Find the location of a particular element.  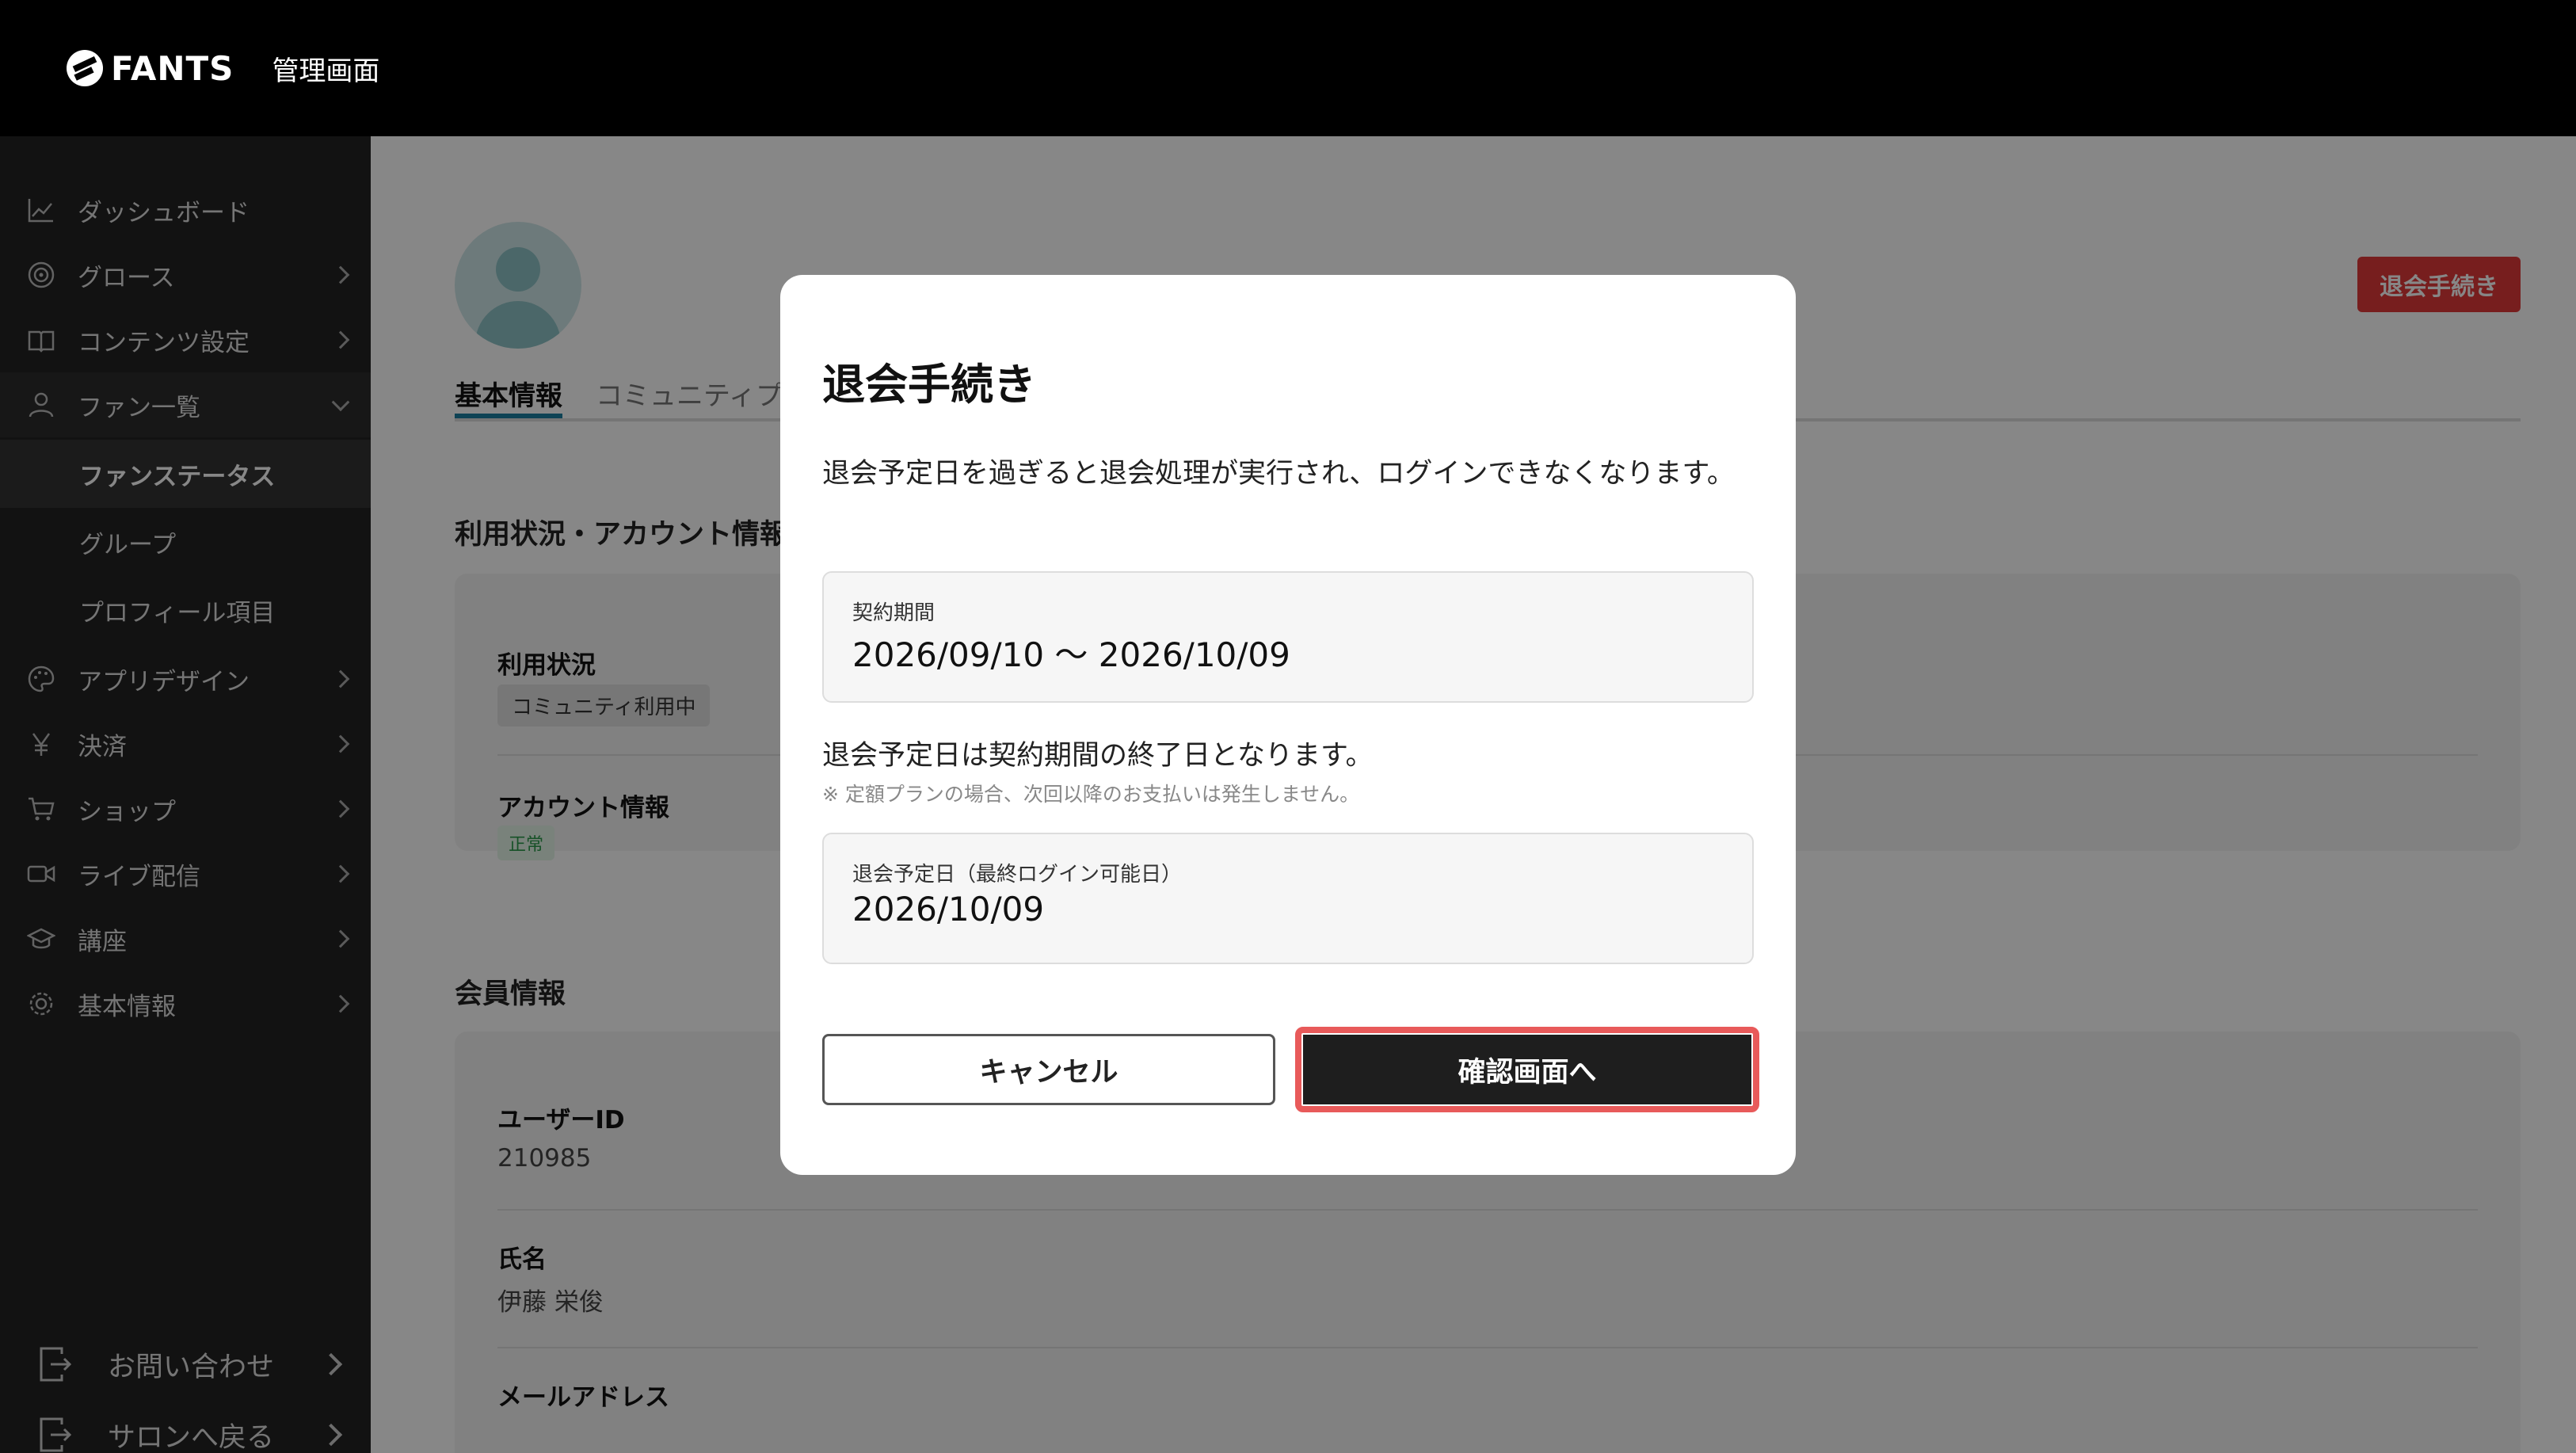

withdraw-date-note: 退会予定日は契約期間の終了日となります。 is located at coordinates (1098, 756).